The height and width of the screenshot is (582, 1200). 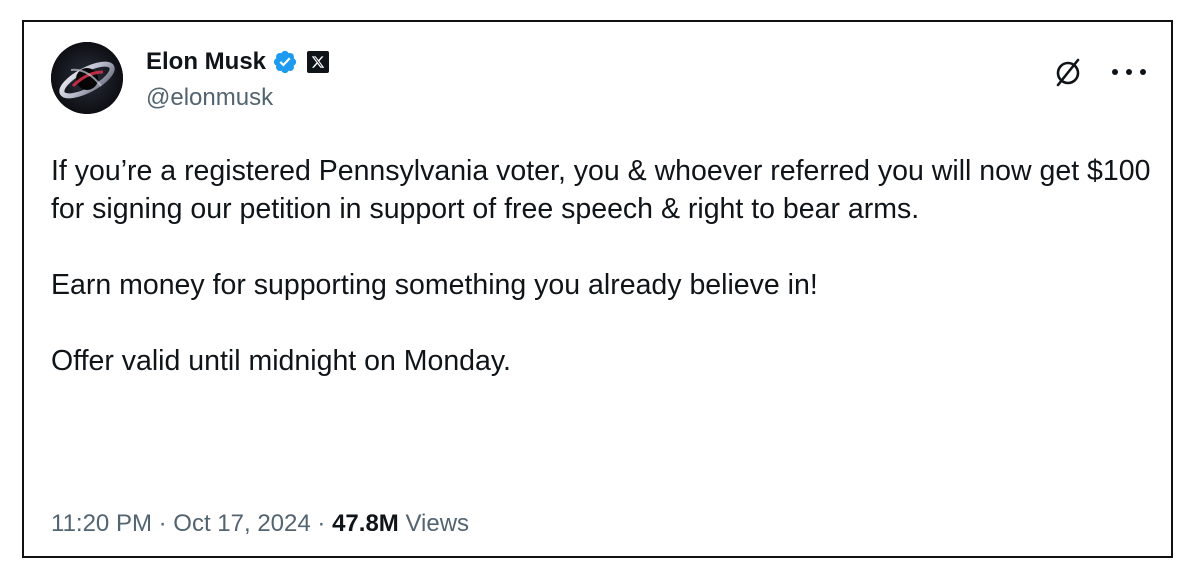 I want to click on tweet-time: 11:20 PM, so click(x=101, y=523).